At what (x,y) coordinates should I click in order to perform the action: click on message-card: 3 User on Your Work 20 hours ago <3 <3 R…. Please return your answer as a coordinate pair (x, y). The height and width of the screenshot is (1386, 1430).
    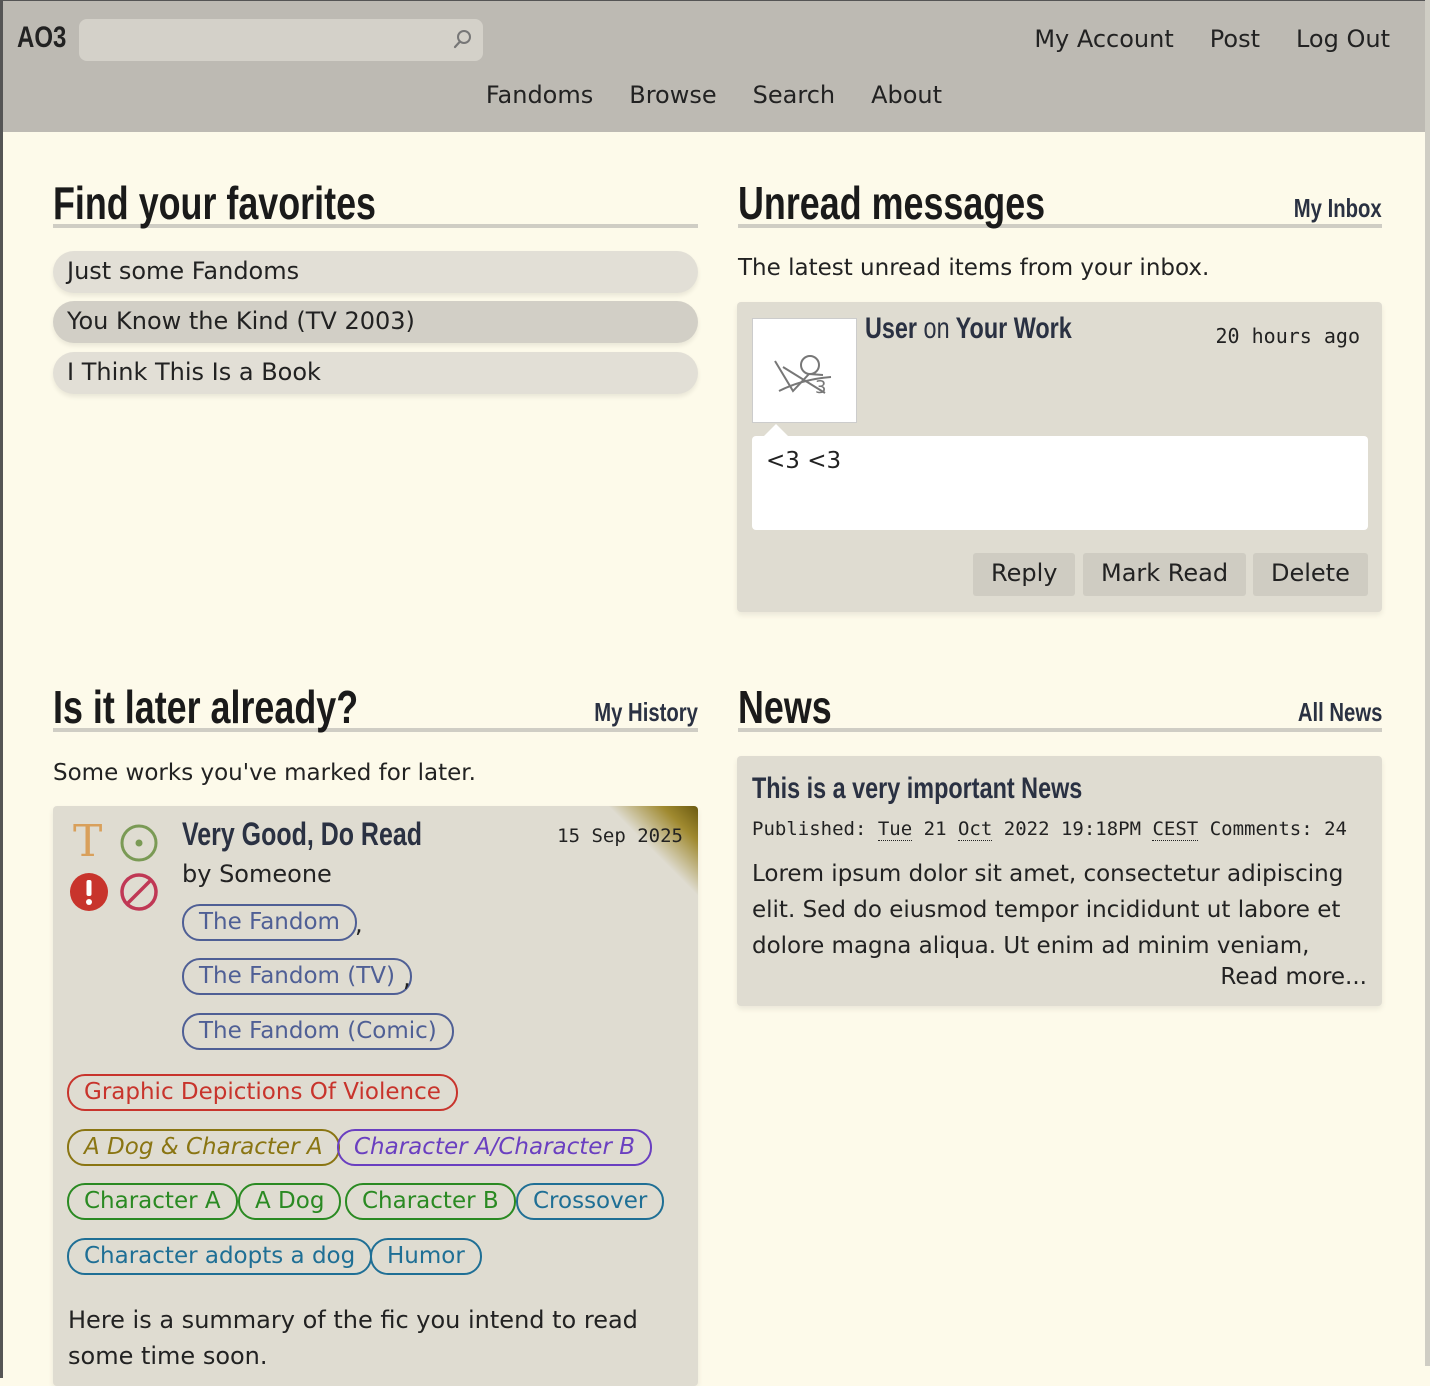
    Looking at the image, I should click on (1059, 457).